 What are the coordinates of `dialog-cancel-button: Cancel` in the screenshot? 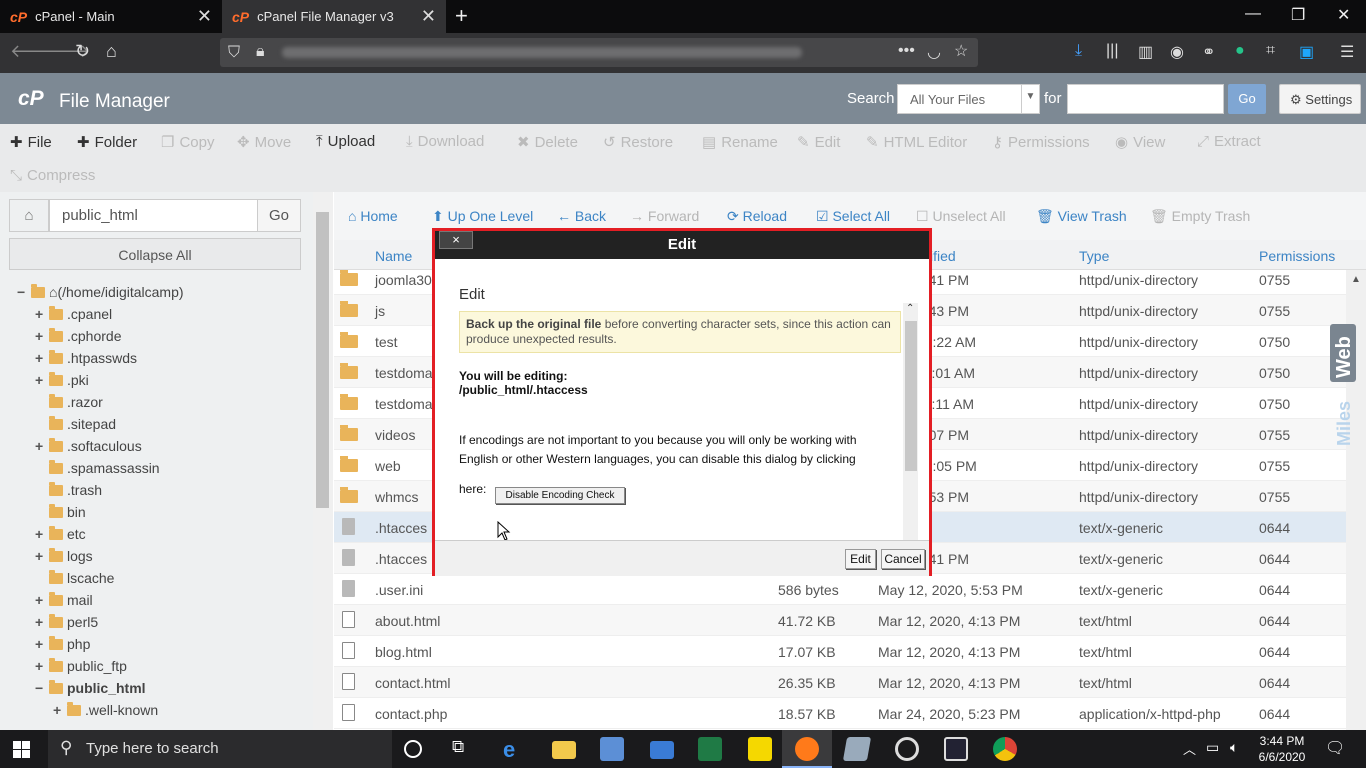 It's located at (903, 559).